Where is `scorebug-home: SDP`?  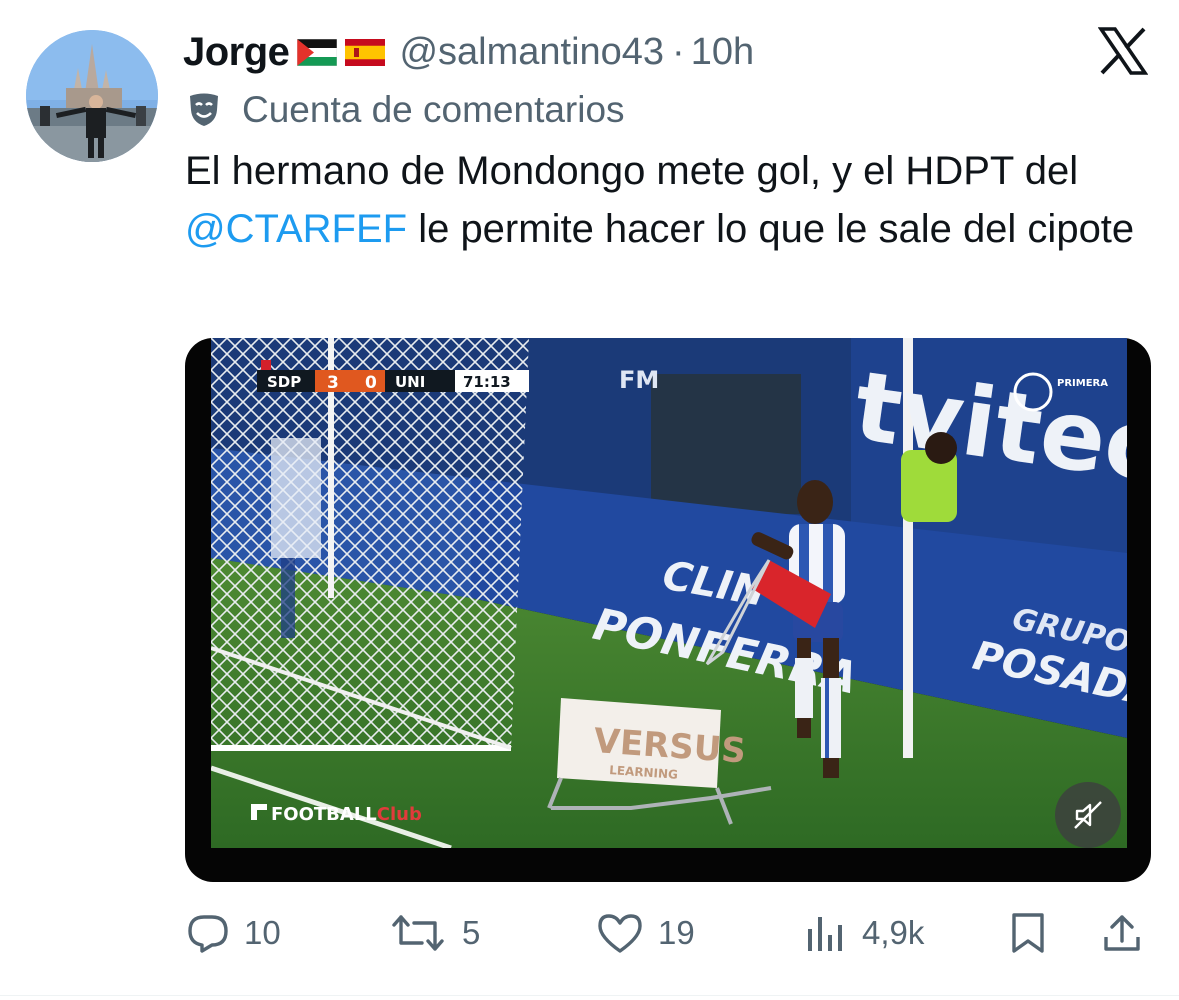 scorebug-home: SDP is located at coordinates (284, 382).